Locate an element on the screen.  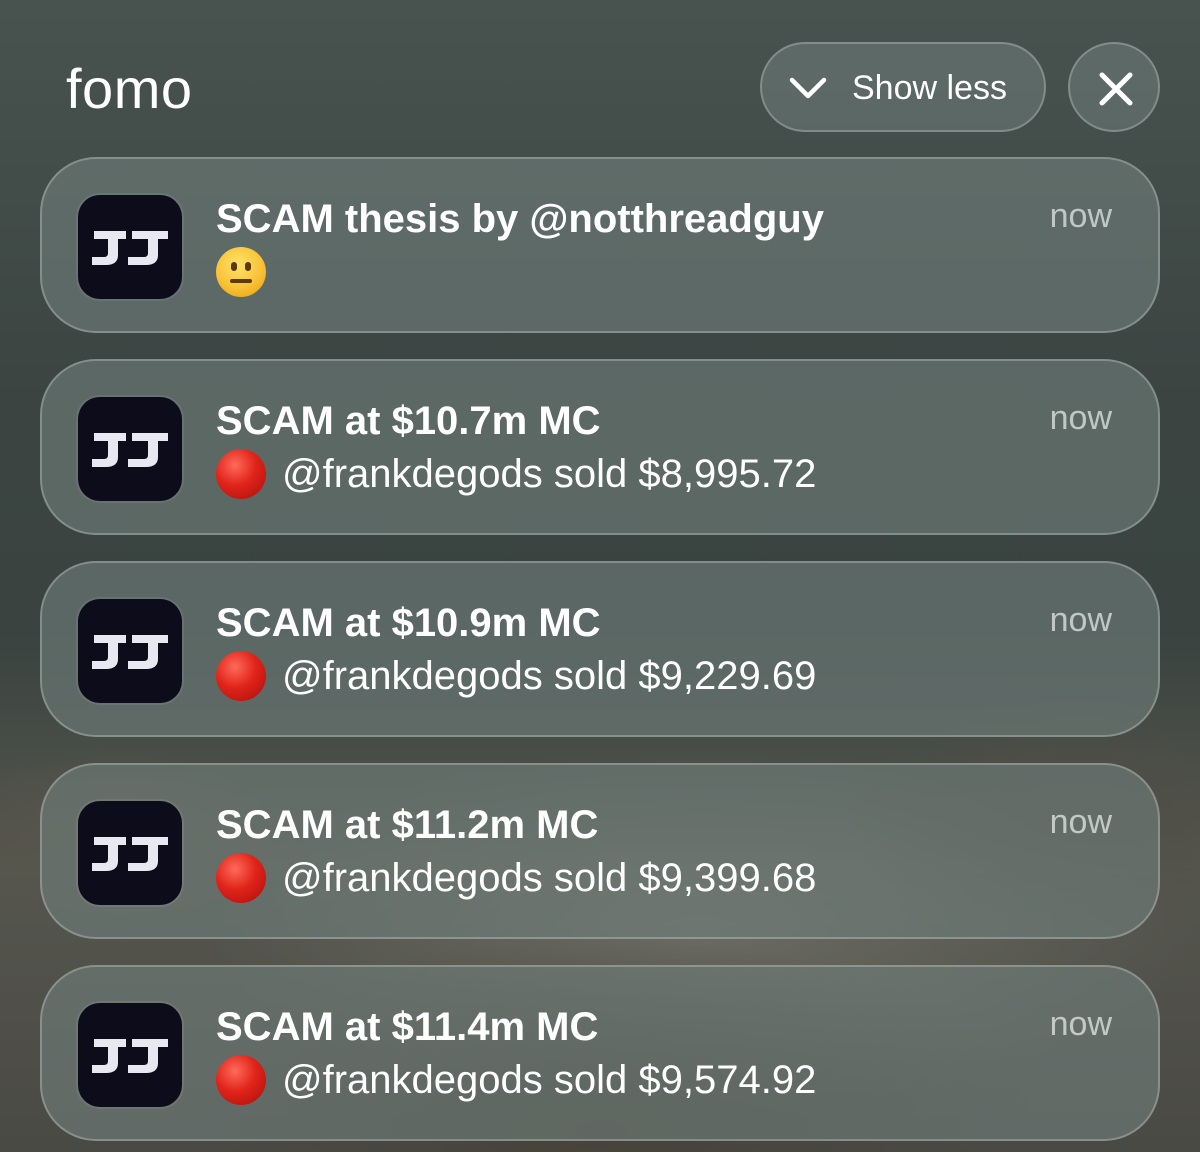
notification-card: SCAM thesis by @notthreadguy now is located at coordinates (600, 245).